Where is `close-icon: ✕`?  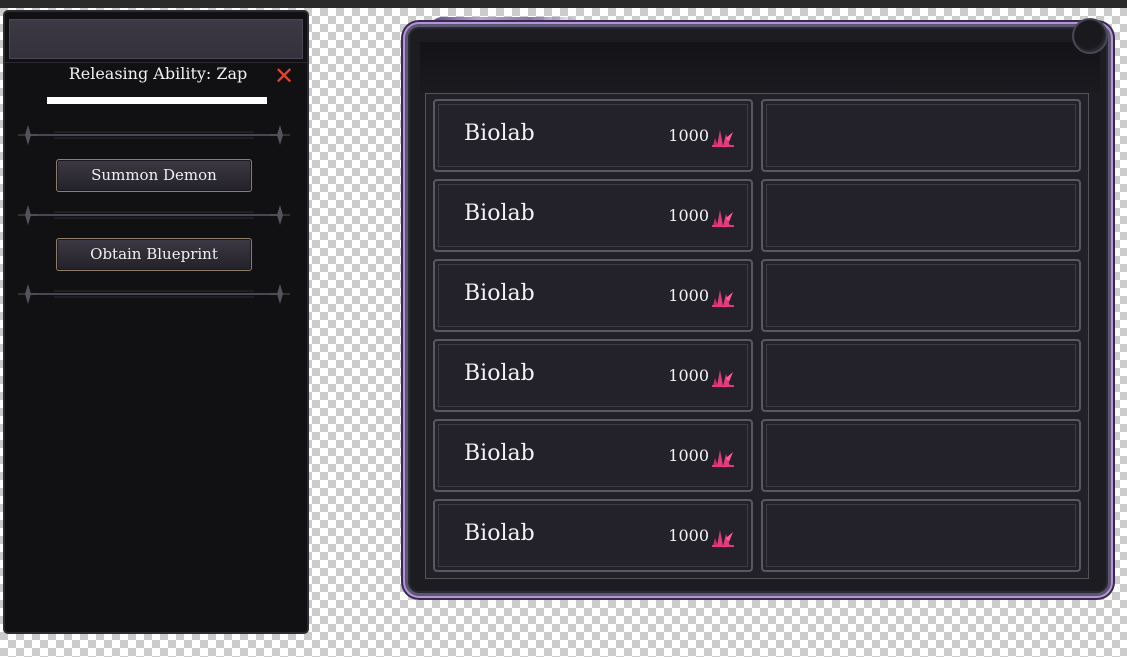 close-icon: ✕ is located at coordinates (284, 76).